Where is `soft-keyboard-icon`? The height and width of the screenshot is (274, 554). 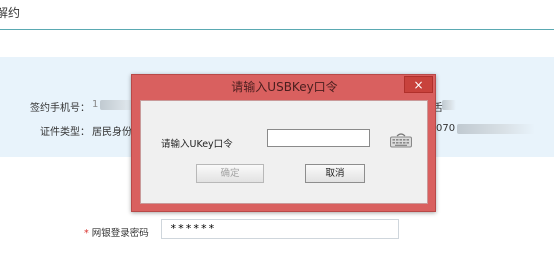
soft-keyboard-icon is located at coordinates (401, 140).